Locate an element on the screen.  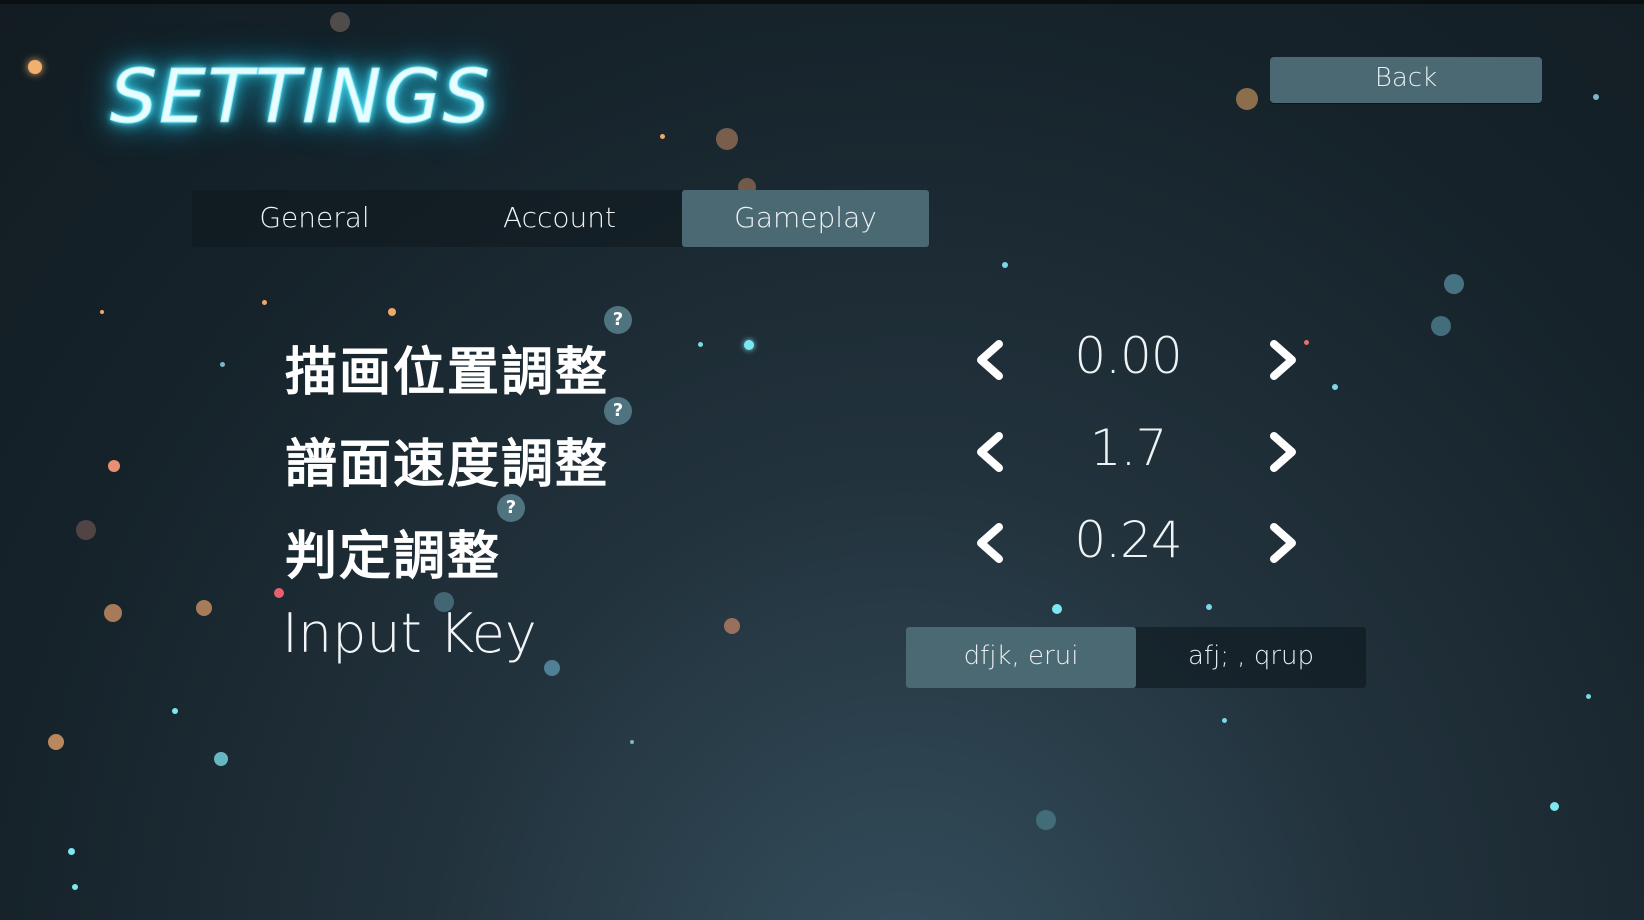
tab-general: General is located at coordinates (314, 218).